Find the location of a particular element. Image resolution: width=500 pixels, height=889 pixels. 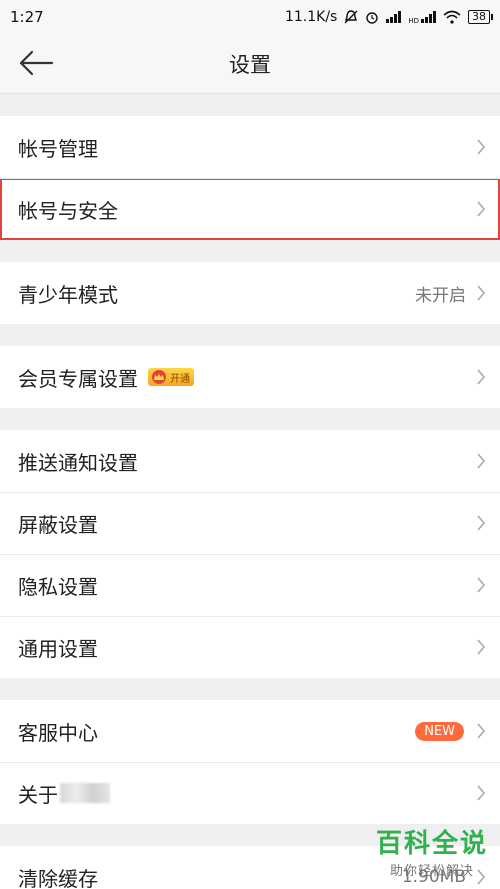

account-security-item: 帐号与安全 is located at coordinates (250, 209).